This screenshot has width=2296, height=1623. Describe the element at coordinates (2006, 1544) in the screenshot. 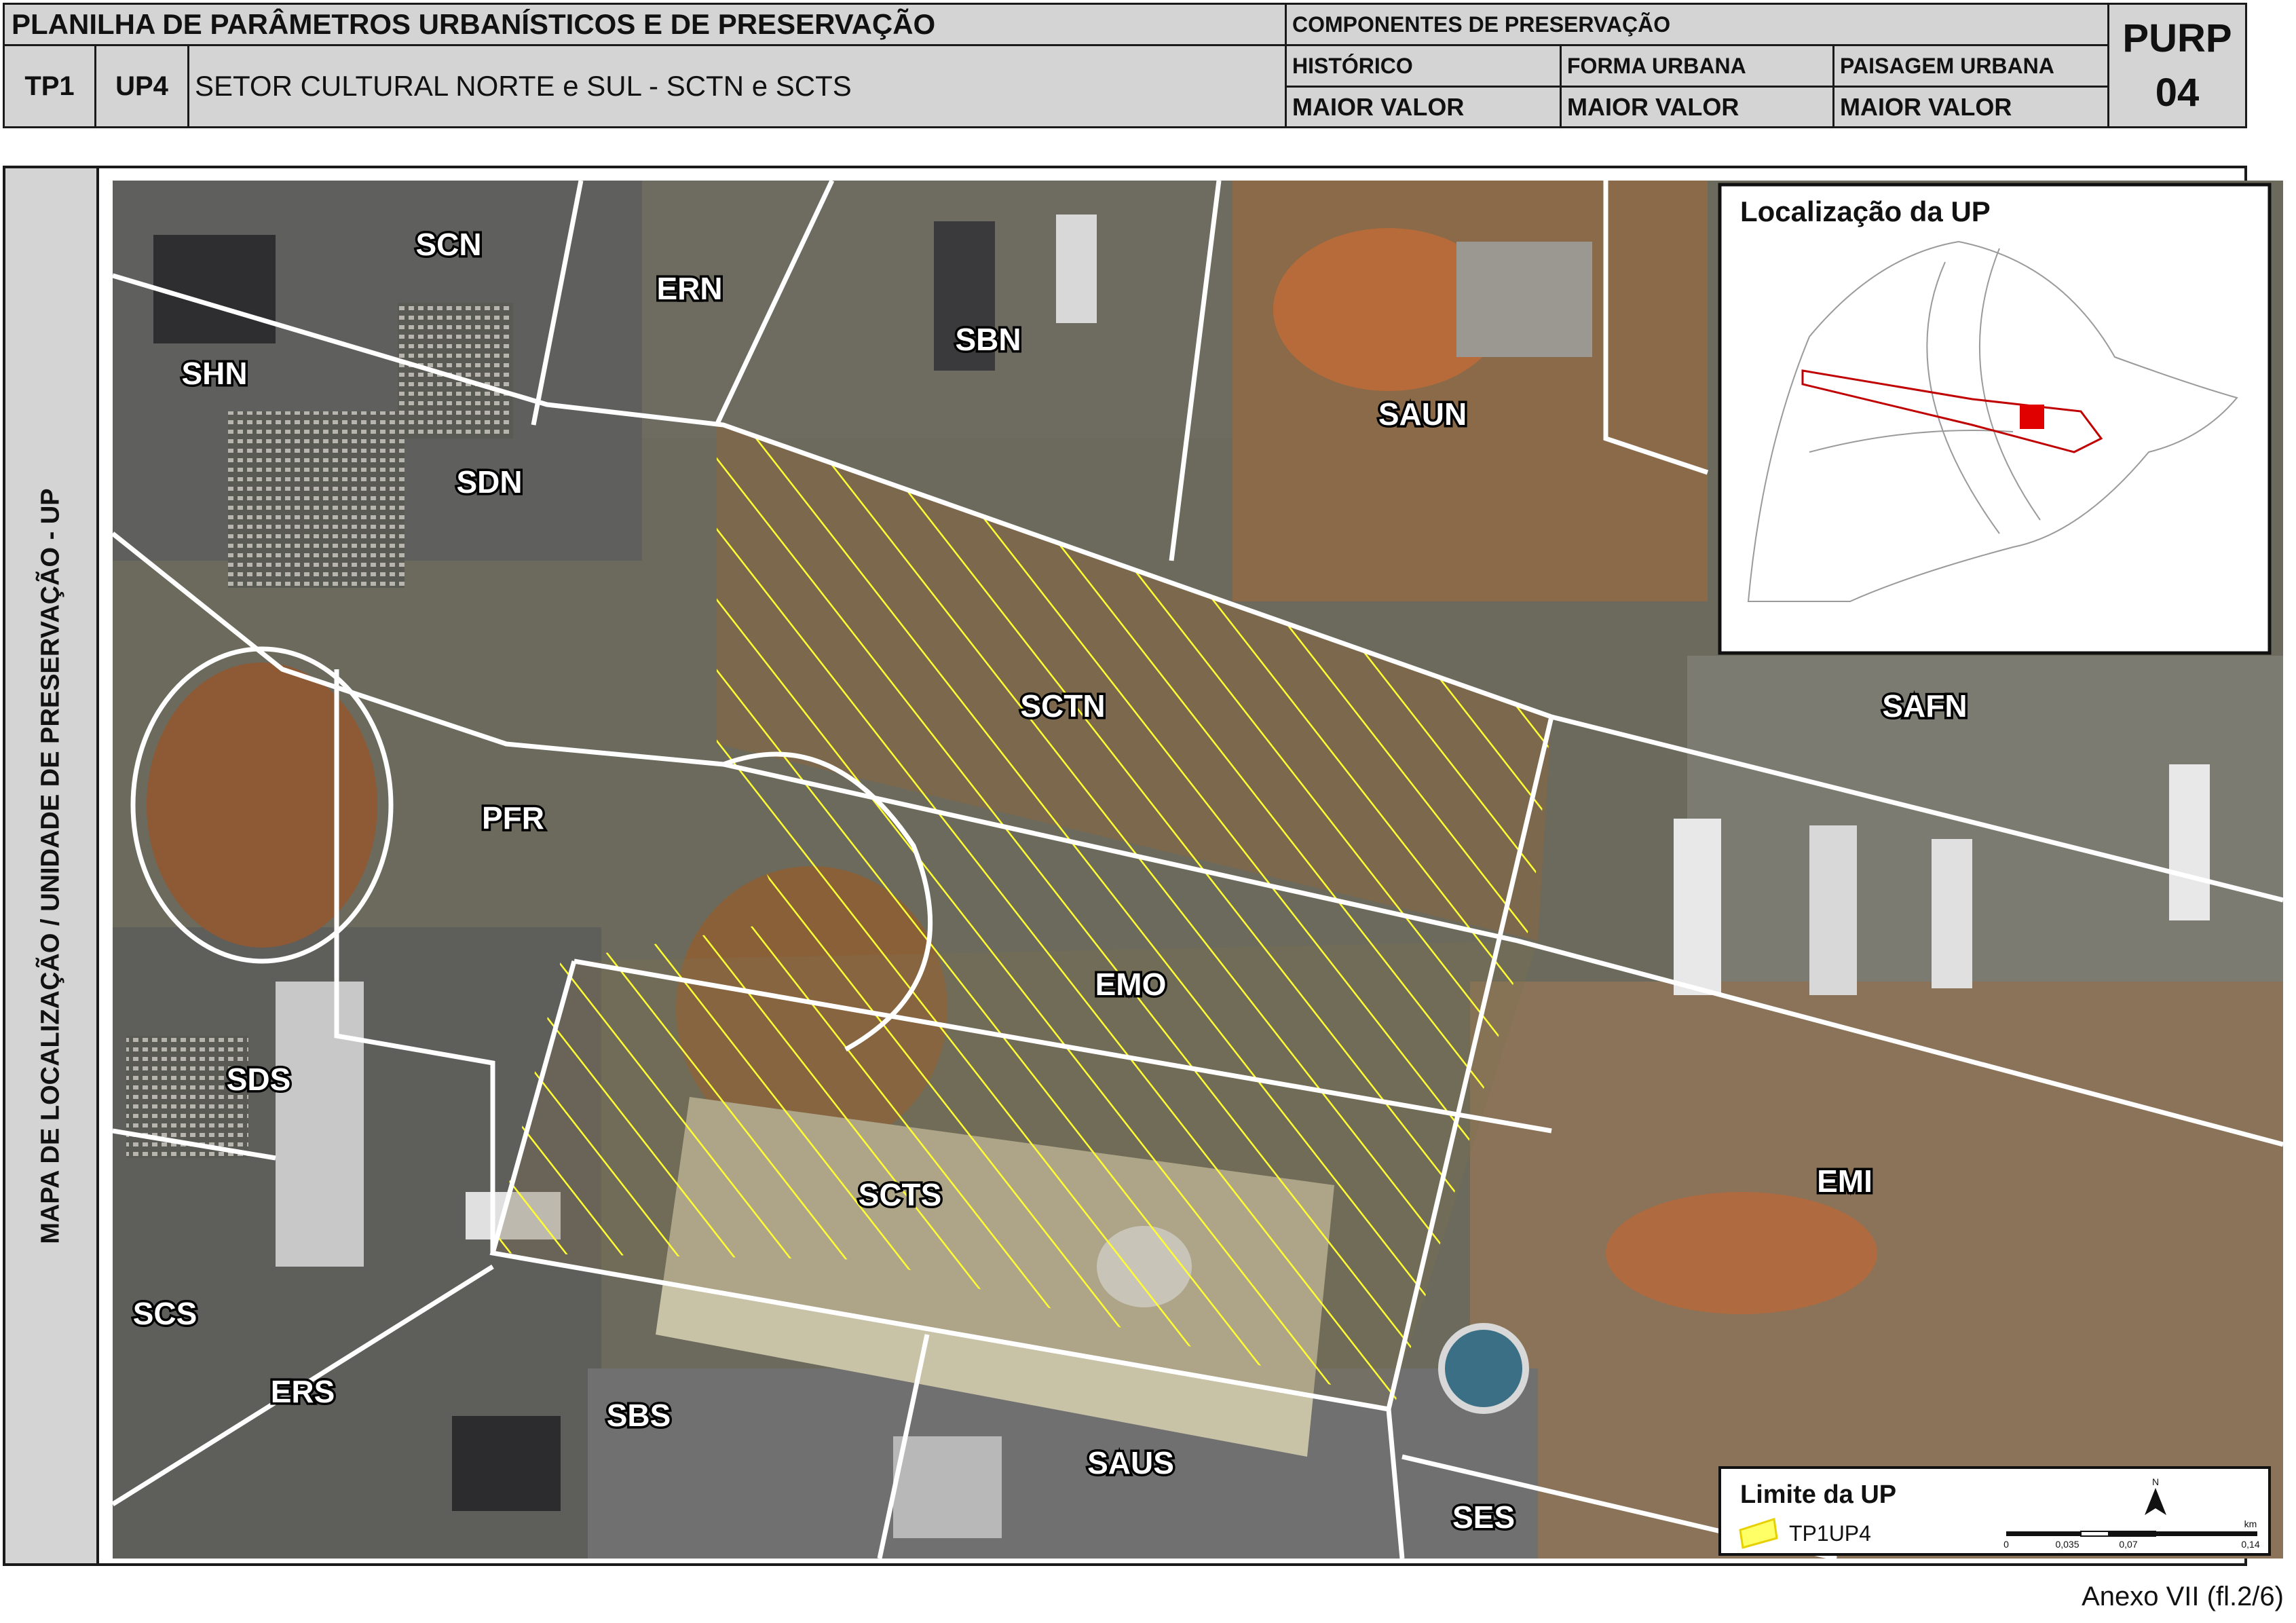

I see `scale-tick-0: 0` at that location.